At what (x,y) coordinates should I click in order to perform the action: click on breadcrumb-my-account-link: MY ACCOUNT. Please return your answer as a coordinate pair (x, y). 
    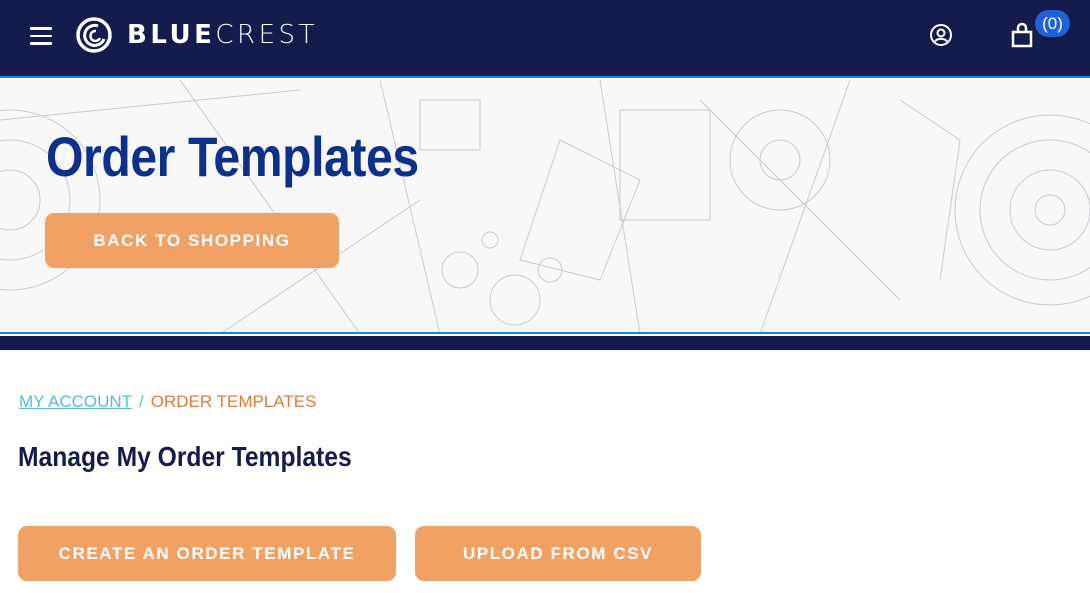
    Looking at the image, I should click on (75, 402).